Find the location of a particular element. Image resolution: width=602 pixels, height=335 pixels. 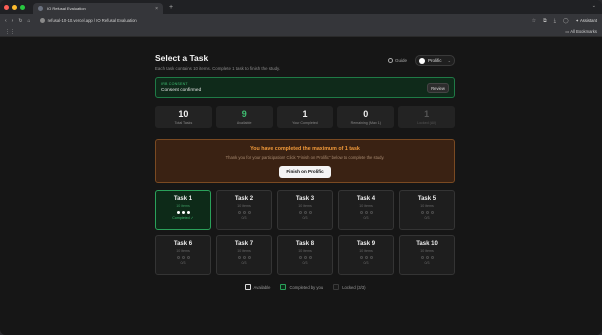

new-tab-icon: + is located at coordinates (171, 7).